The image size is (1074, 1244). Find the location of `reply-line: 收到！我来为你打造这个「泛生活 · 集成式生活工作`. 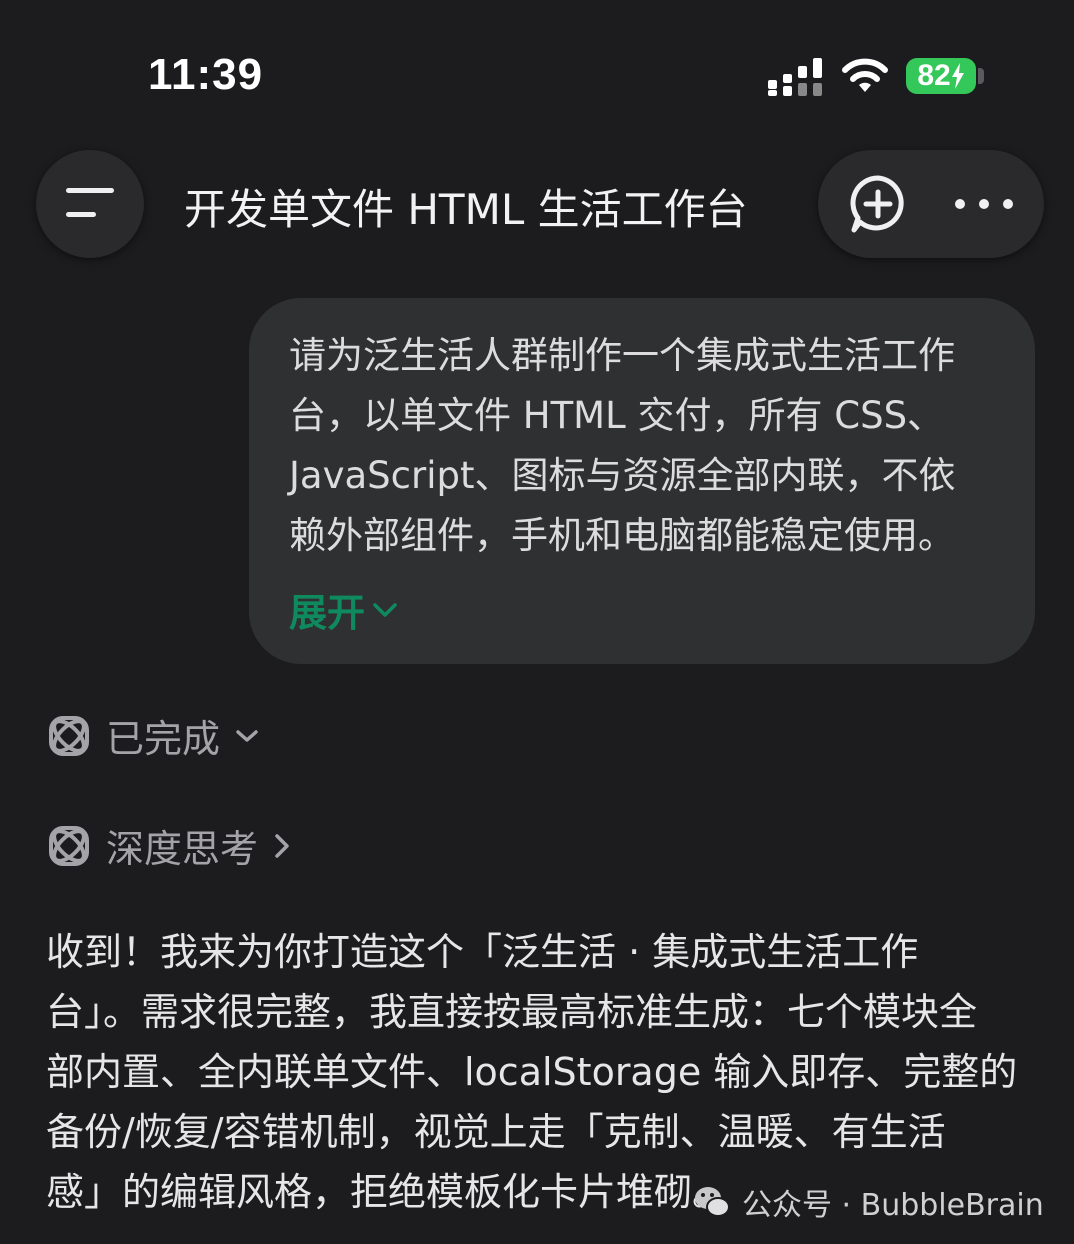

reply-line: 收到！我来为你打造这个「泛生活 · 集成式生活工作 is located at coordinates (482, 952).